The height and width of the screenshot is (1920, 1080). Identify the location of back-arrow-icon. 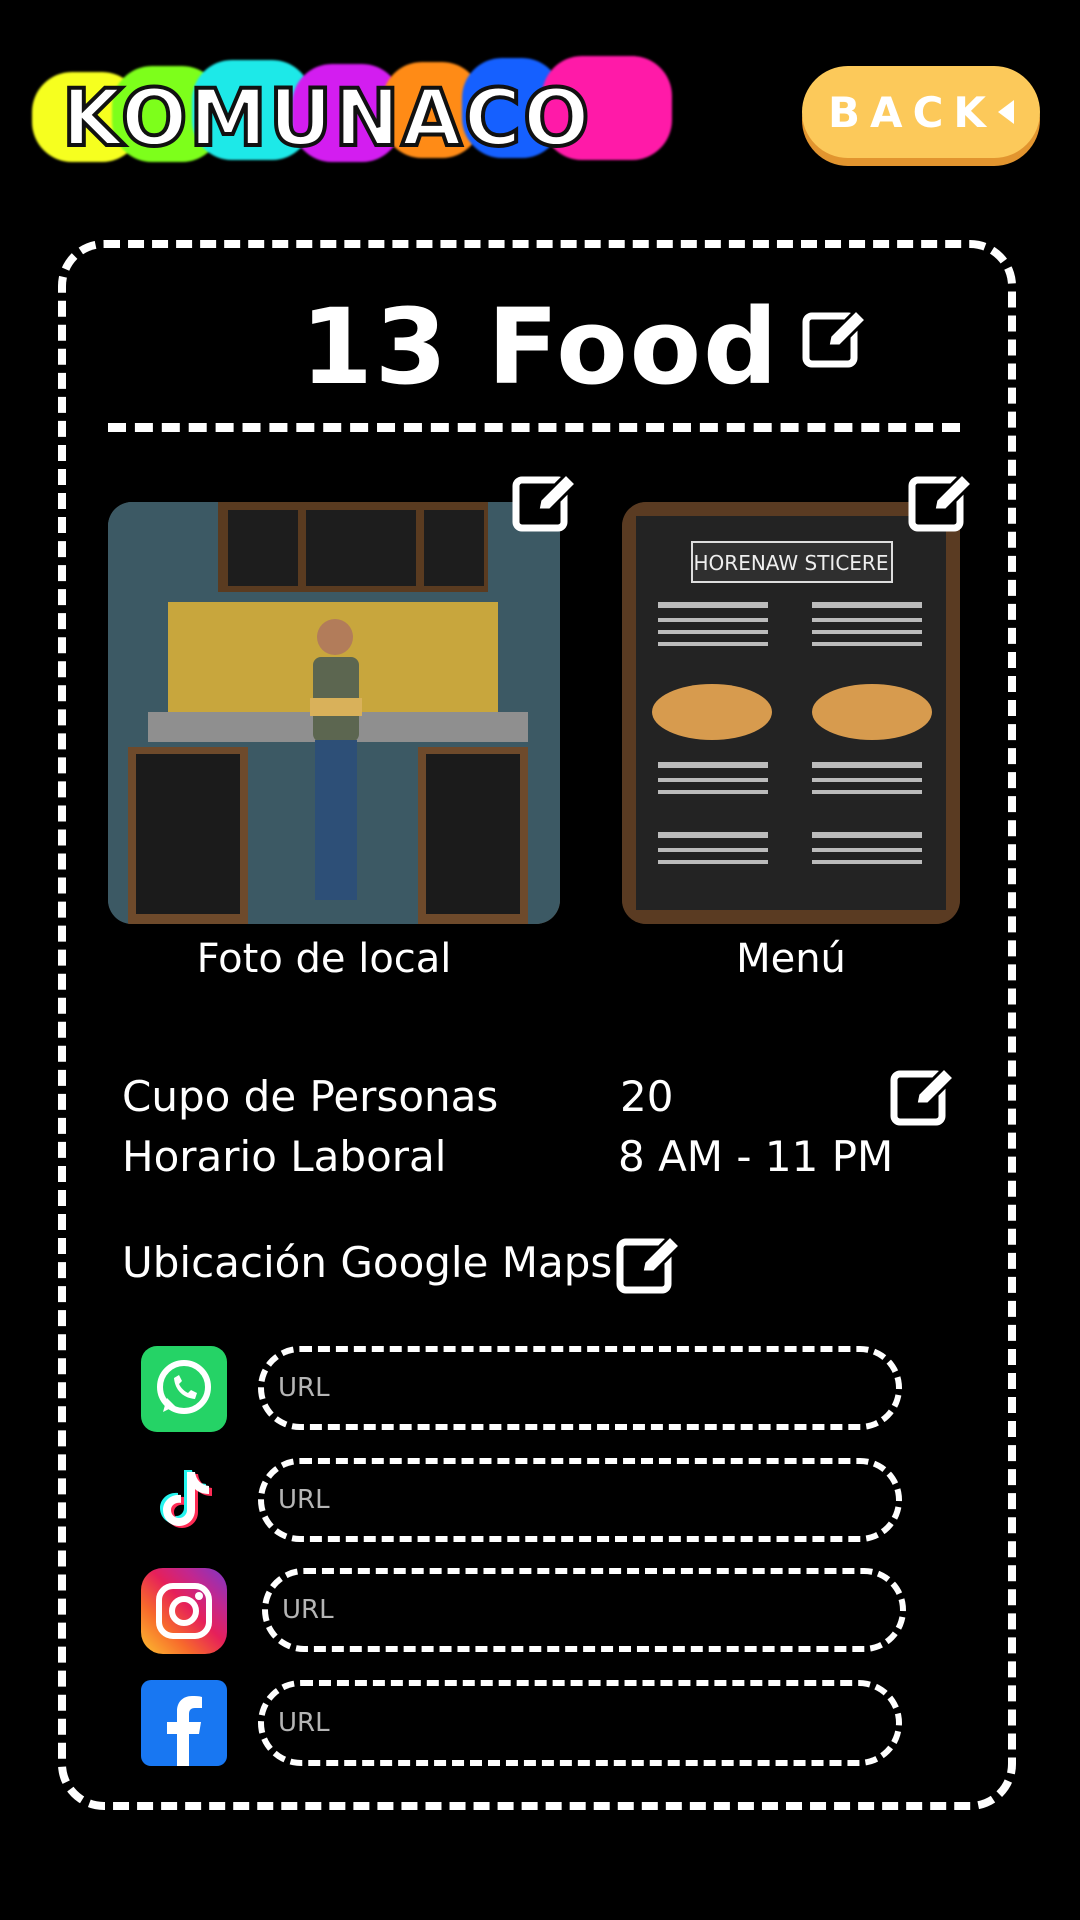
(1005, 112).